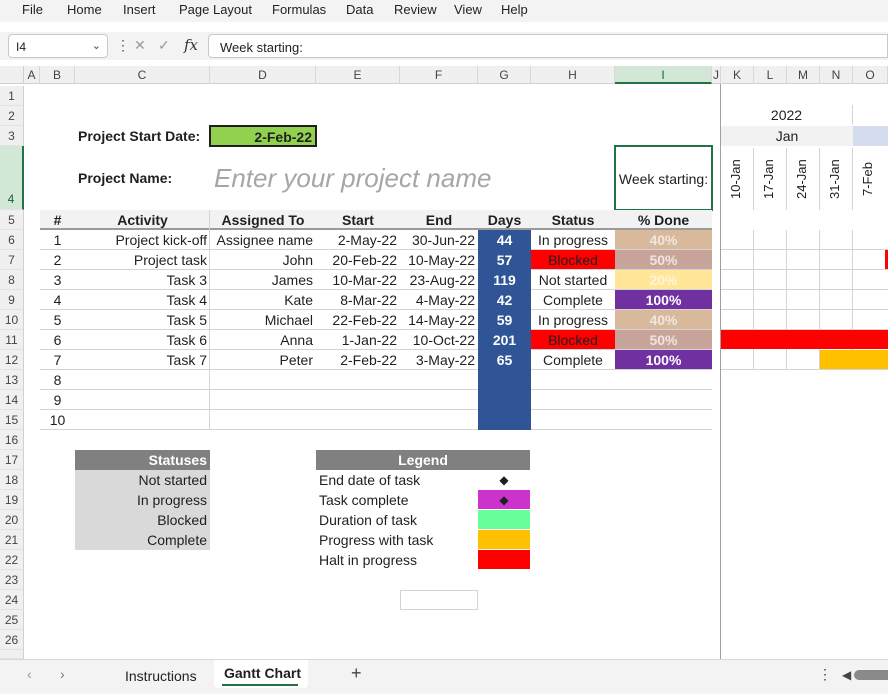 This screenshot has width=888, height=694. I want to click on task-days: 44, so click(504, 240).